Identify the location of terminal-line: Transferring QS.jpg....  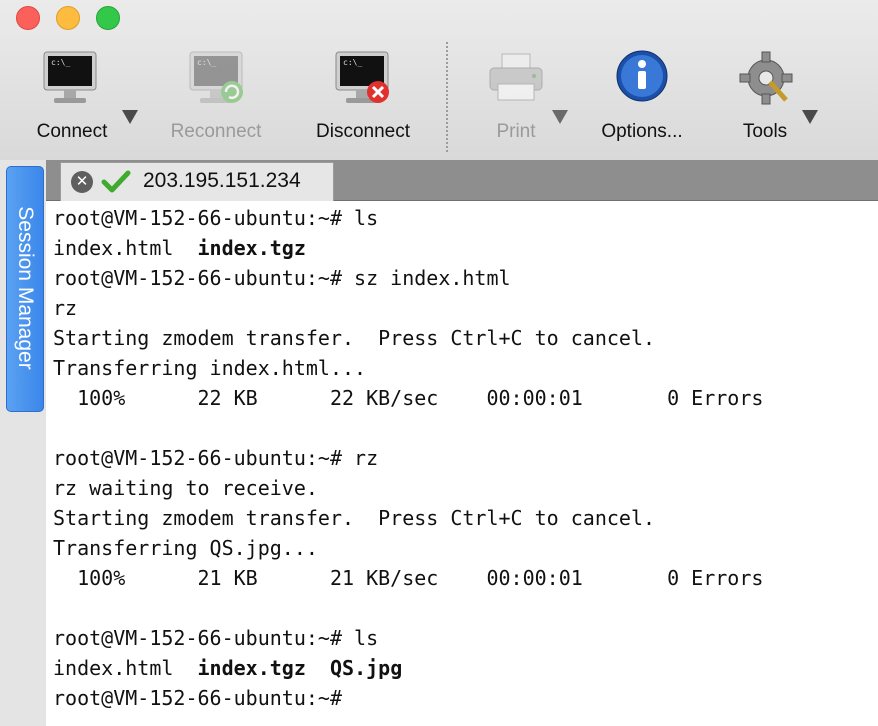
(185, 548).